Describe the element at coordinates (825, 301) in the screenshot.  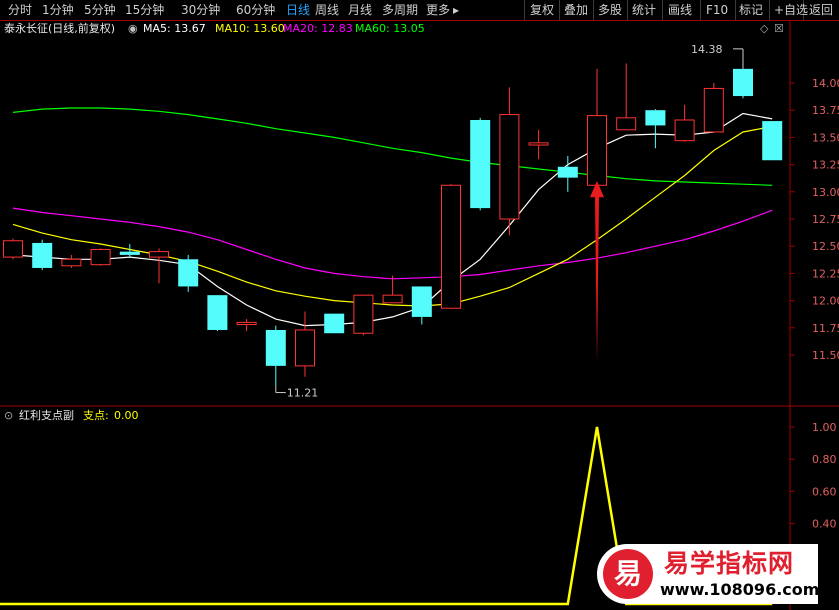
I see `y-tick-label: 12.00` at that location.